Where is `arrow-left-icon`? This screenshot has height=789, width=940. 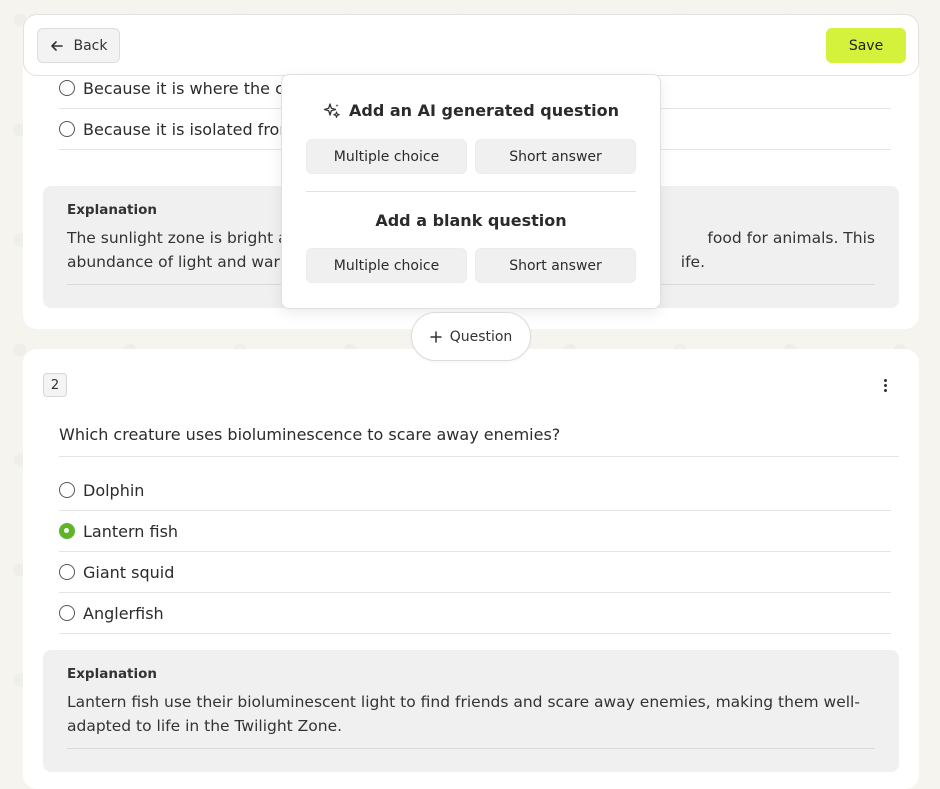 arrow-left-icon is located at coordinates (56, 45).